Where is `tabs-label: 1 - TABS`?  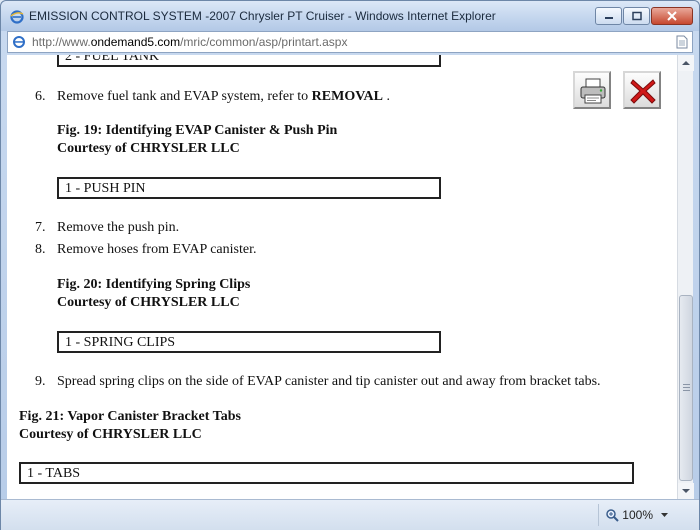
tabs-label: 1 - TABS is located at coordinates (54, 473).